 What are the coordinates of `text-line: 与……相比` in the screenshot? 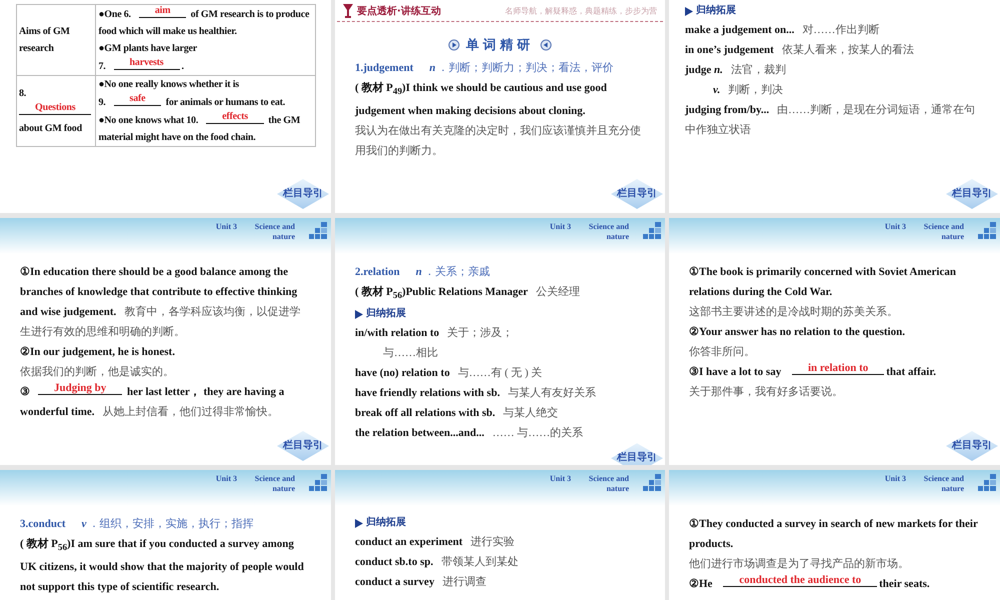 It's located at (410, 354).